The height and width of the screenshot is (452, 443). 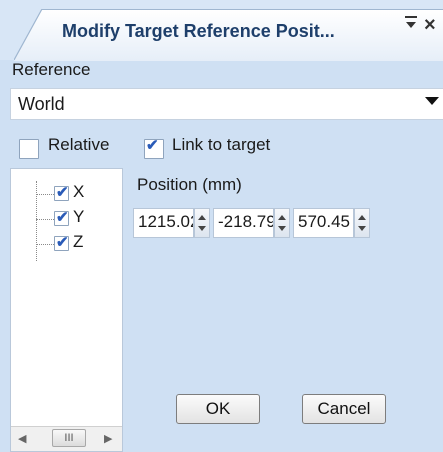 I want to click on axis-z-checkbox, so click(x=61, y=242).